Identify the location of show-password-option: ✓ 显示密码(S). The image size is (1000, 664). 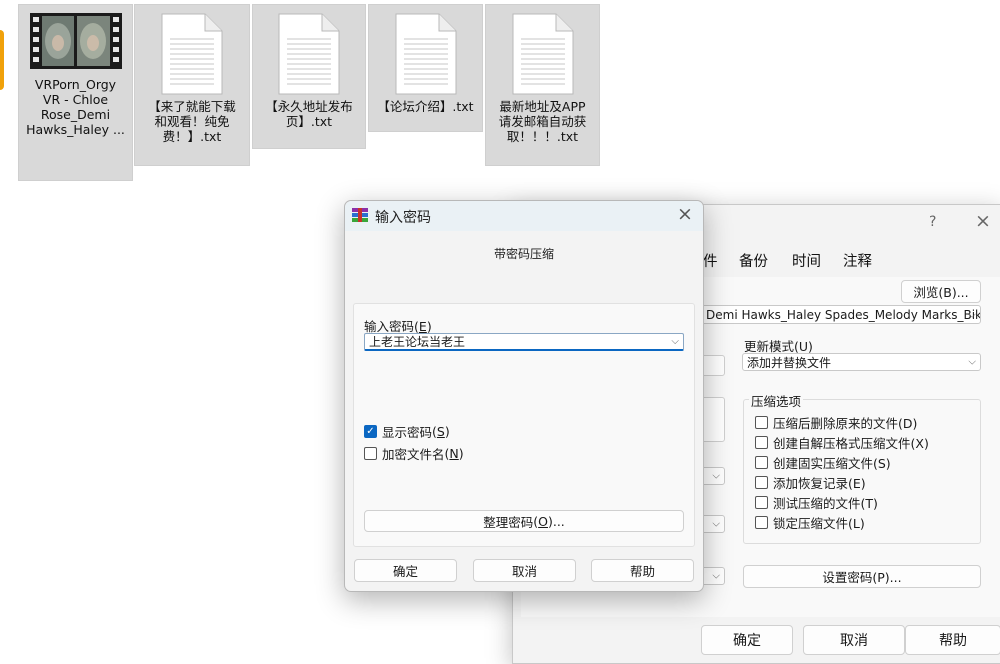
(407, 431).